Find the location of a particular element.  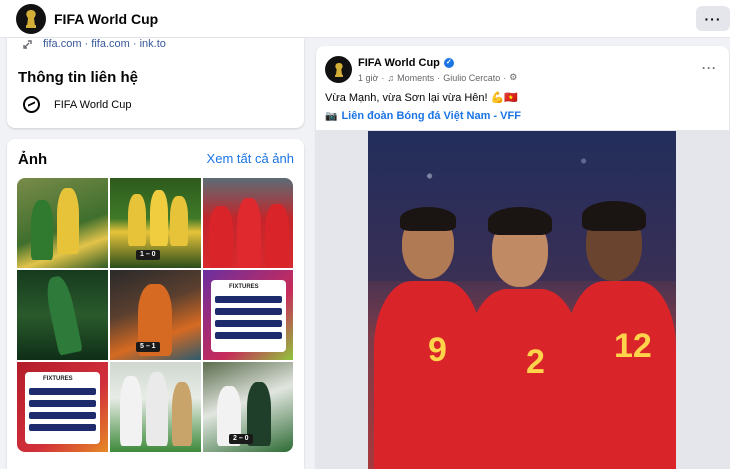

fifa-logo is located at coordinates (31, 19).